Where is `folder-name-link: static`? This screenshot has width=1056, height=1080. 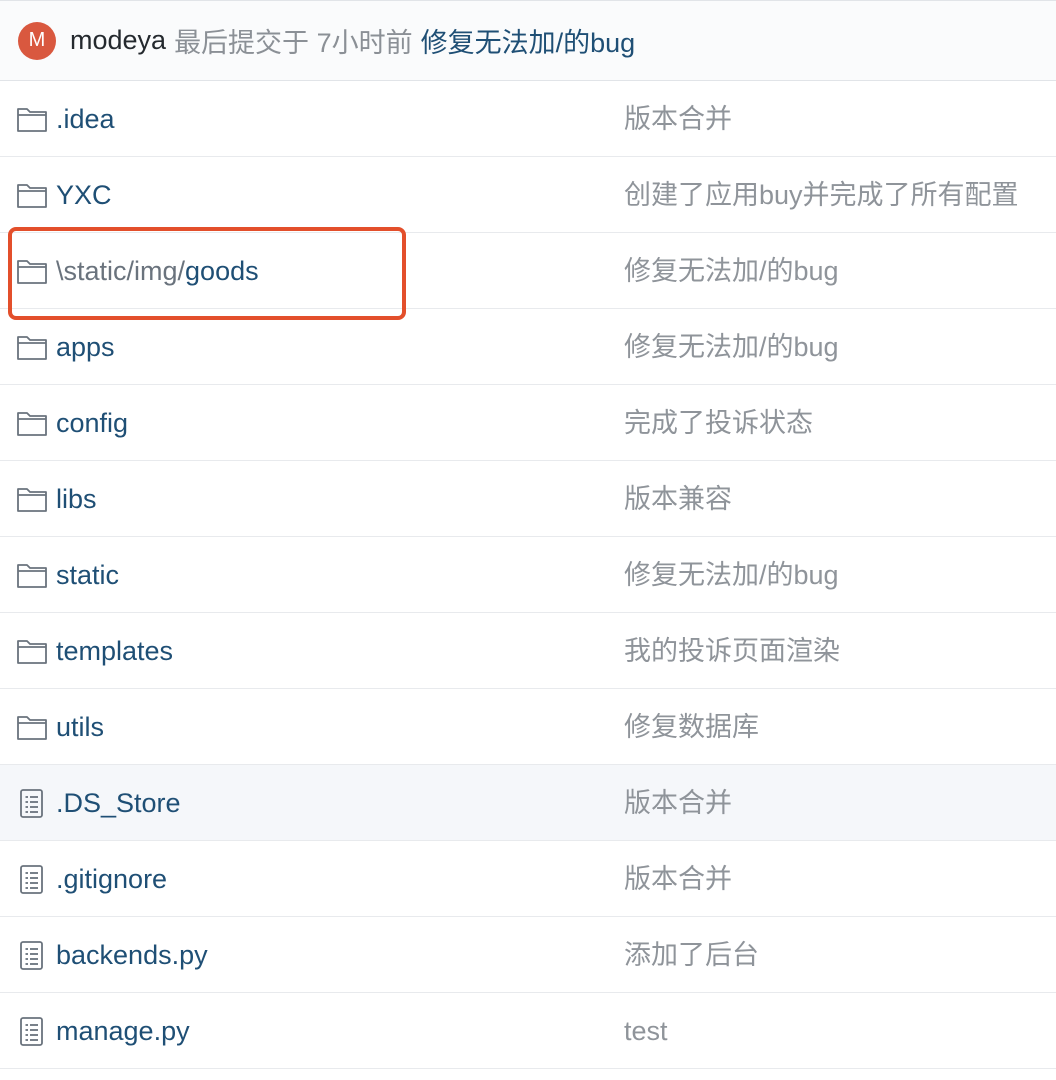 folder-name-link: static is located at coordinates (87, 575).